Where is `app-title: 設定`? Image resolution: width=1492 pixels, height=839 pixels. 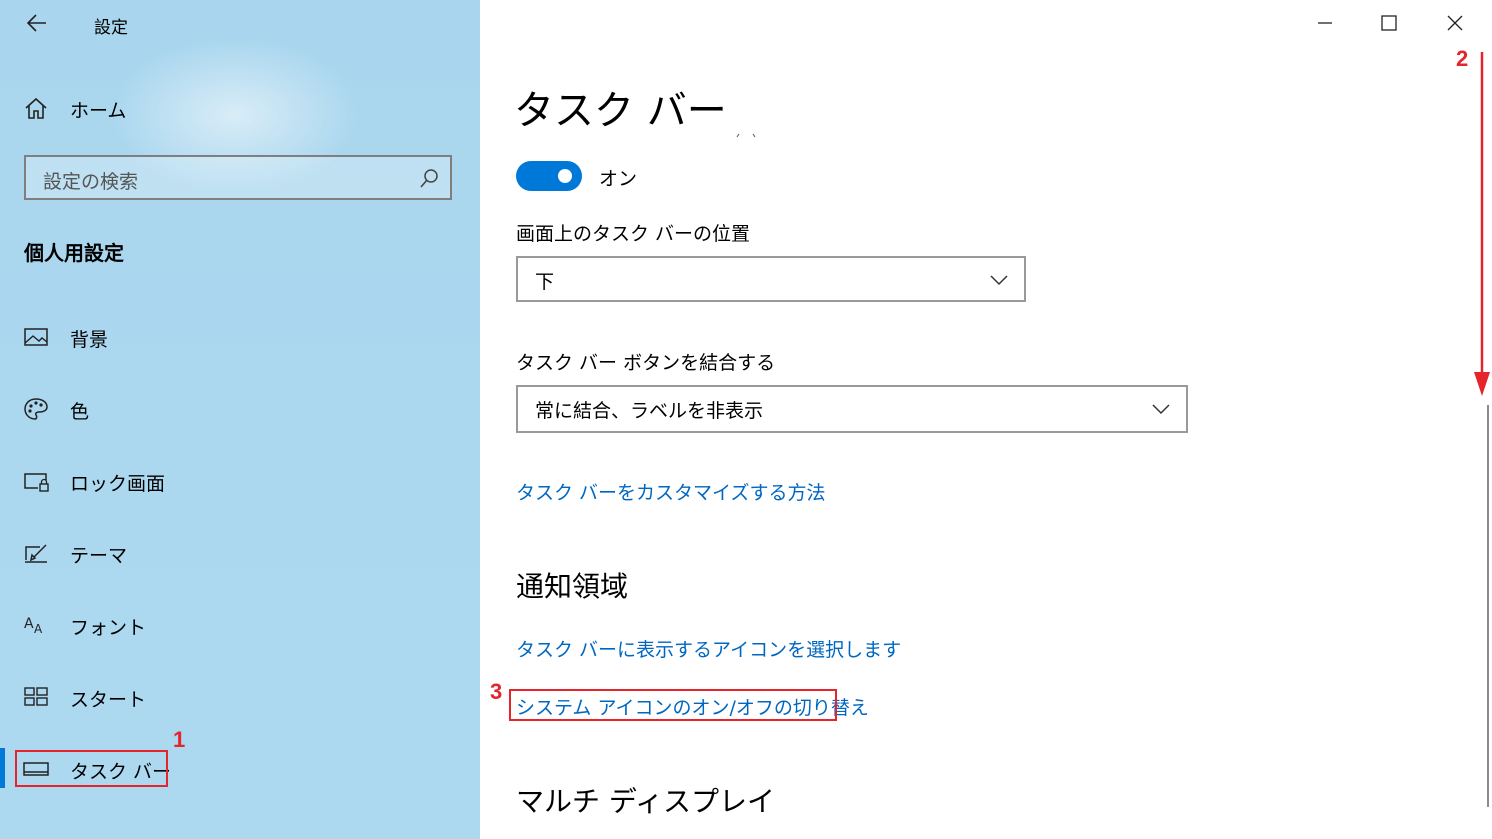 app-title: 設定 is located at coordinates (111, 28).